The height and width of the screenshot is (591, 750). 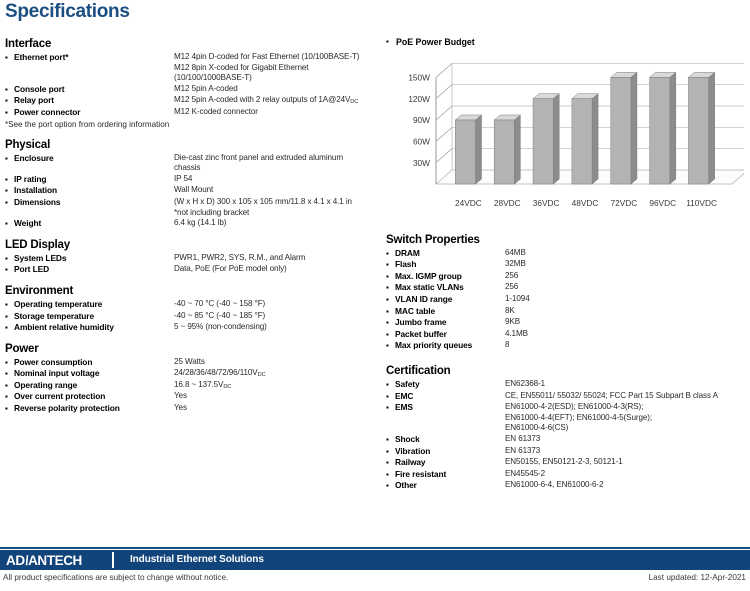 I want to click on spec-label: Installation, so click(x=36, y=190).